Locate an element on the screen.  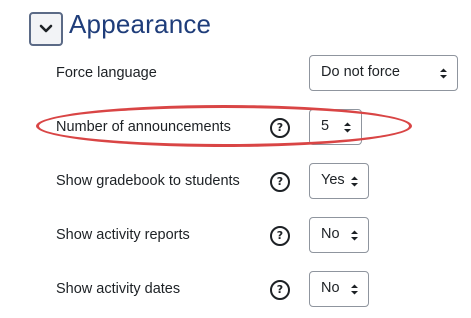
section-title: Appearance is located at coordinates (140, 24).